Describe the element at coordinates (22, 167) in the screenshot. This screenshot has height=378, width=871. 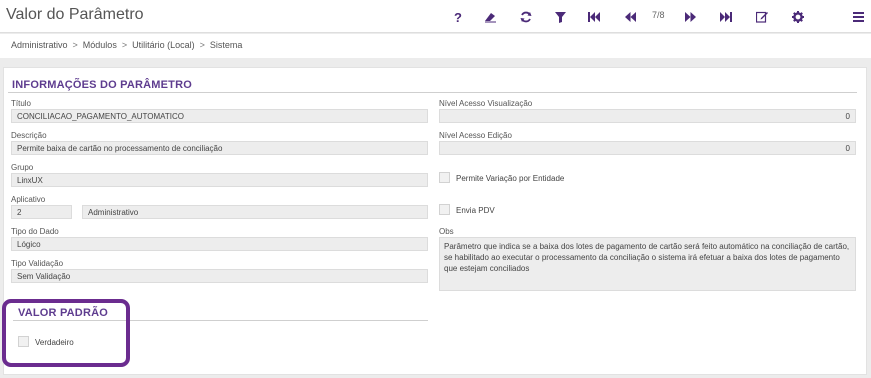
I see `grupo-label: Grupo` at that location.